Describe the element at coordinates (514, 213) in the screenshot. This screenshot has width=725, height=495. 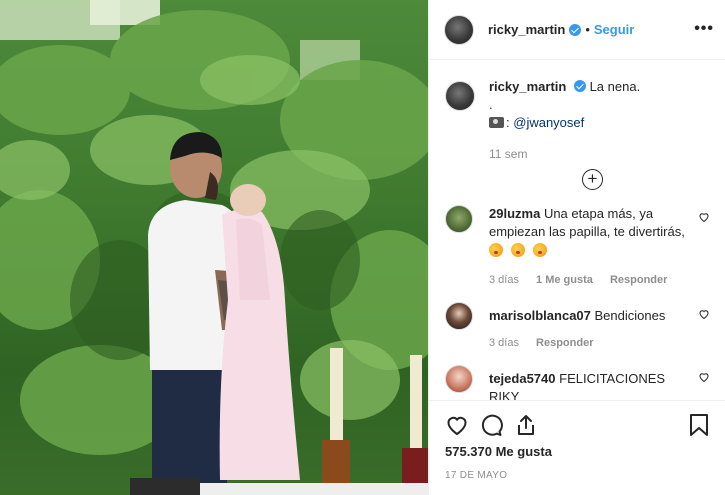
I see `comment-username: 29luzma` at that location.